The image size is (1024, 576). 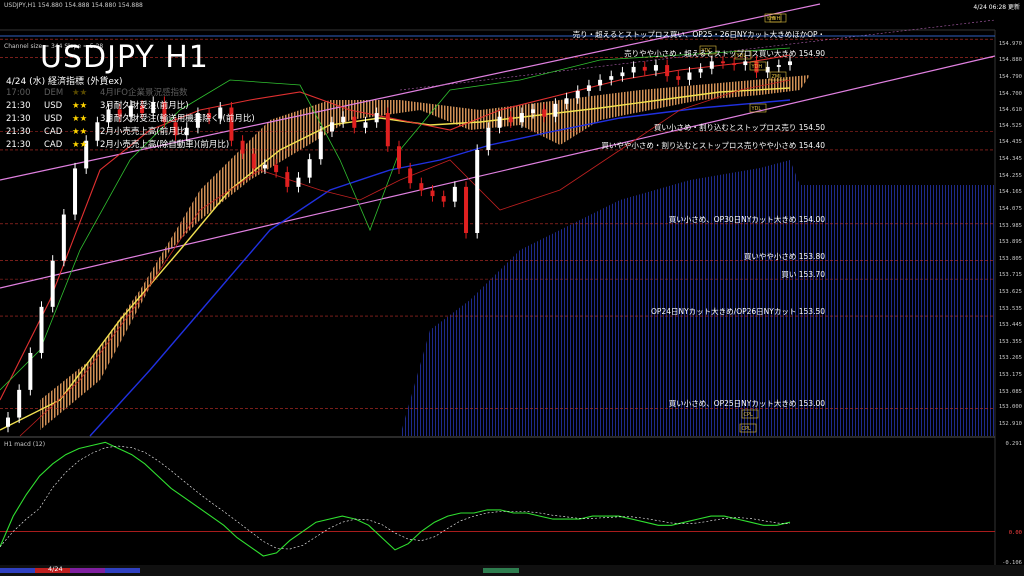 I want to click on level-tag: ZML, so click(x=777, y=77).